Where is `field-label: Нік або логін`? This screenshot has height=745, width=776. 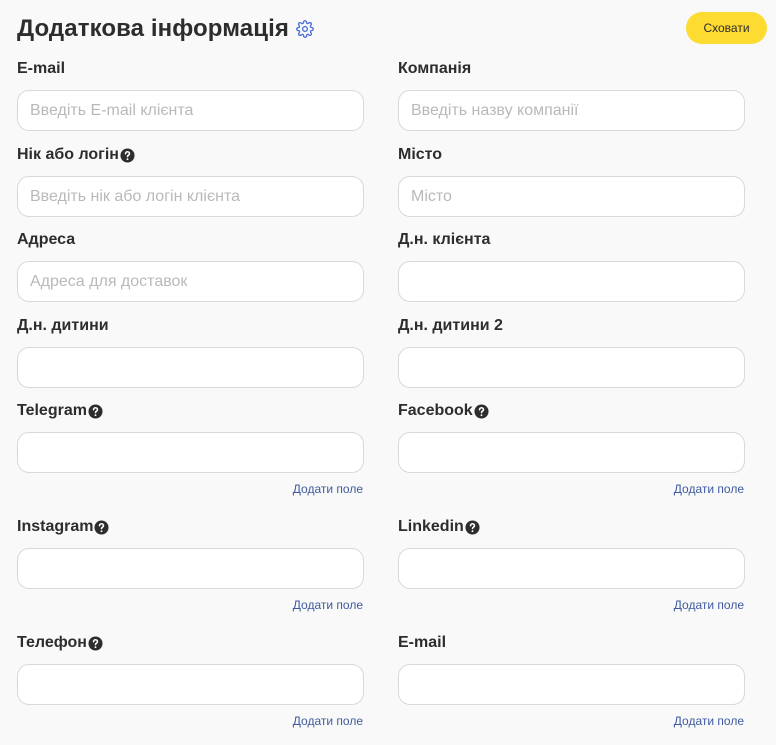
field-label: Нік або логін is located at coordinates (190, 155).